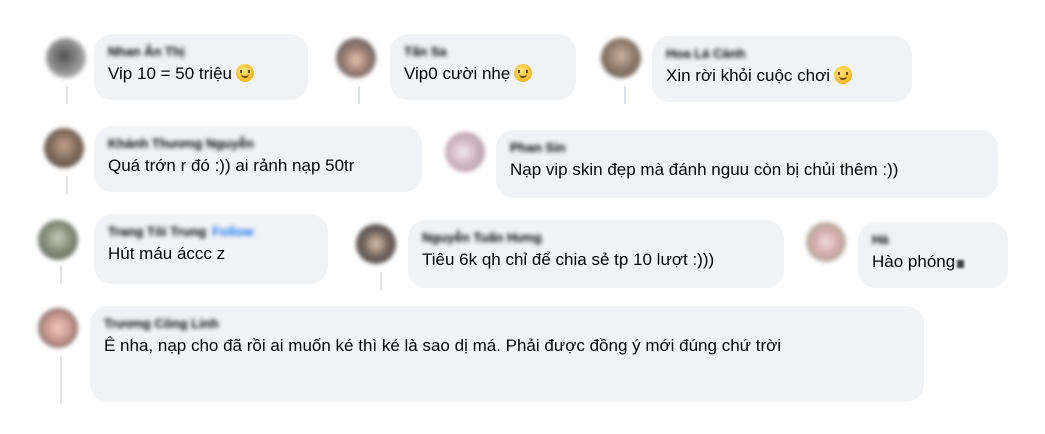 This screenshot has height=434, width=1045. What do you see at coordinates (782, 54) in the screenshot?
I see `comment-author: Hoa Lá Cành` at bounding box center [782, 54].